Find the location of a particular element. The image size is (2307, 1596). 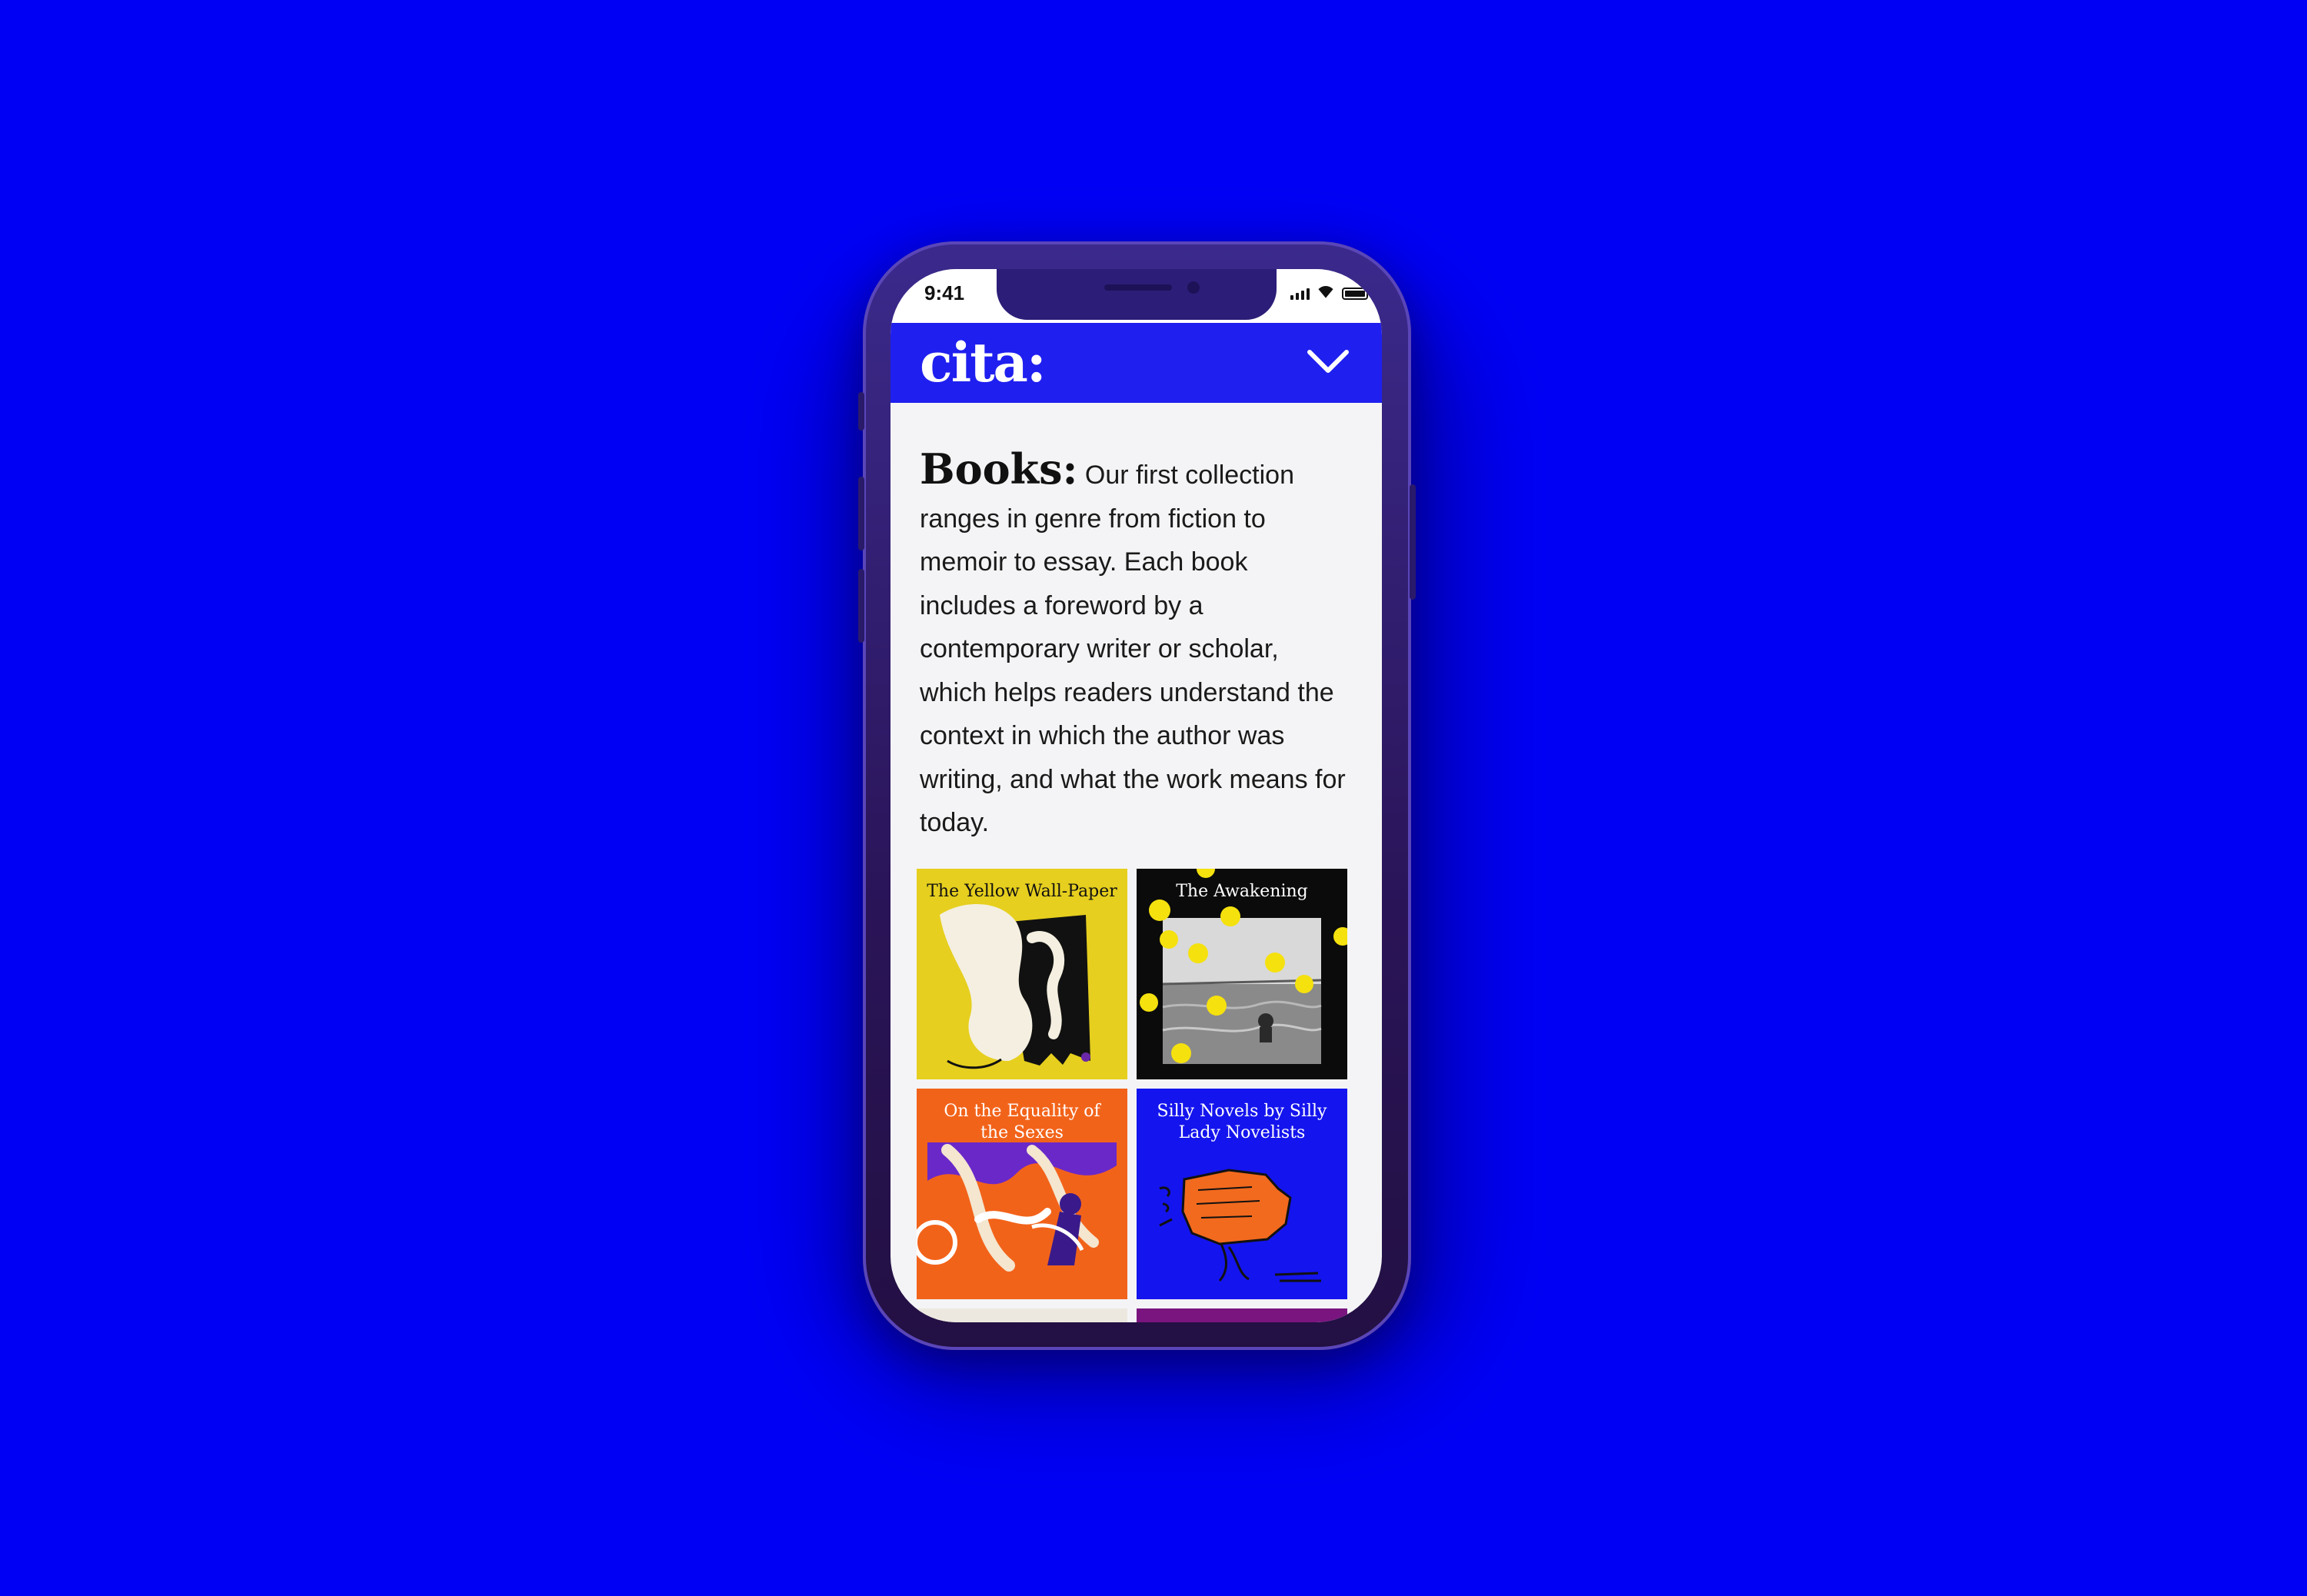

status-bar: 9:41 is located at coordinates (1136, 296).